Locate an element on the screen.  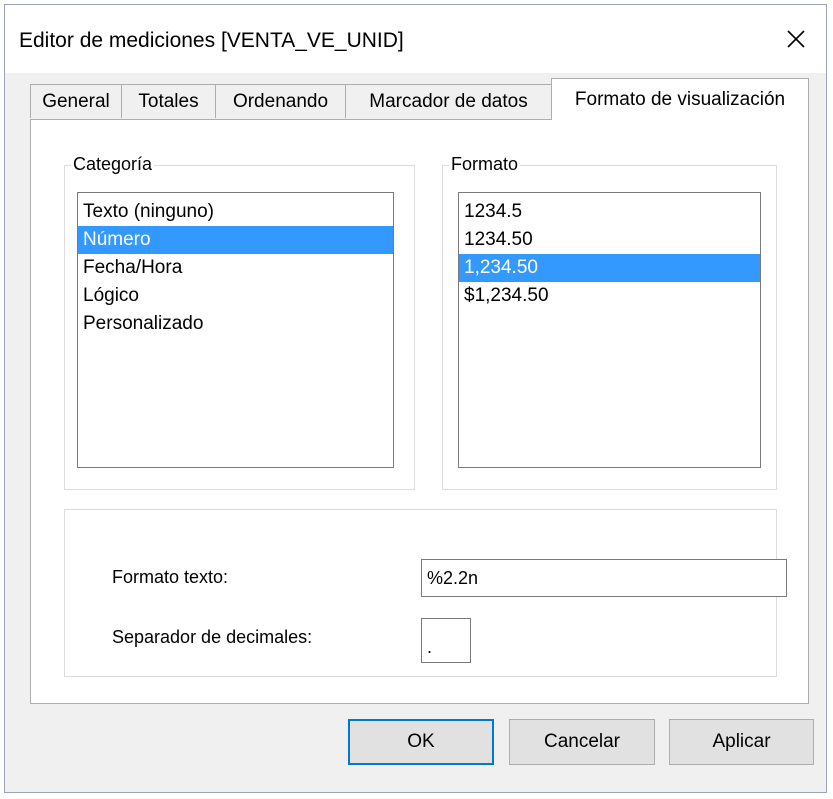
close-button is located at coordinates (796, 39).